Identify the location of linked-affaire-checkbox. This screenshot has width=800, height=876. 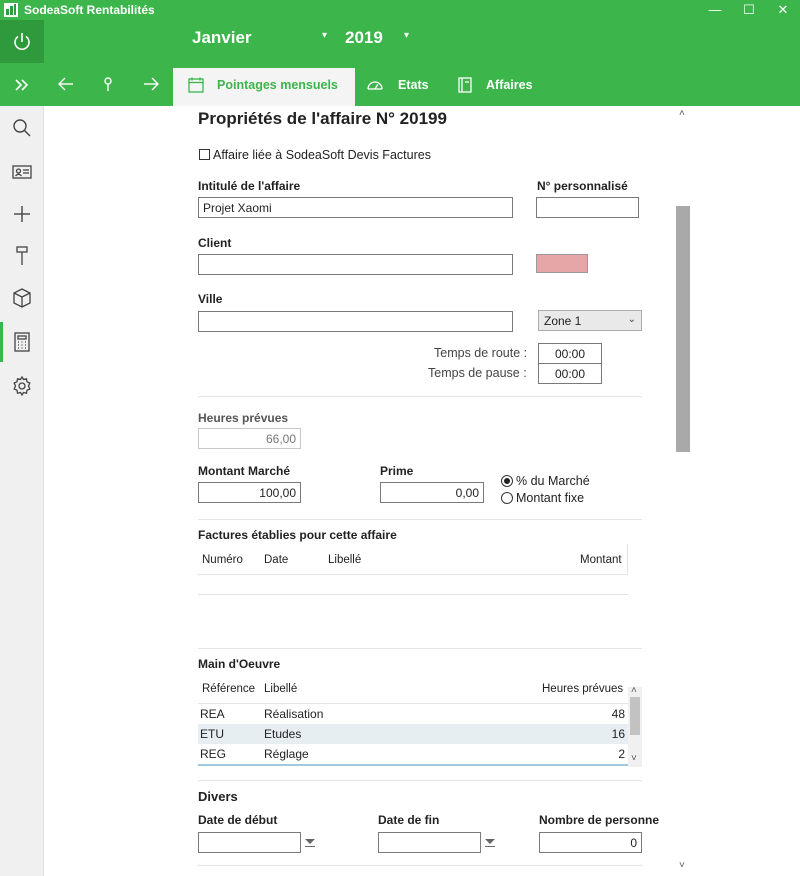
(204, 154).